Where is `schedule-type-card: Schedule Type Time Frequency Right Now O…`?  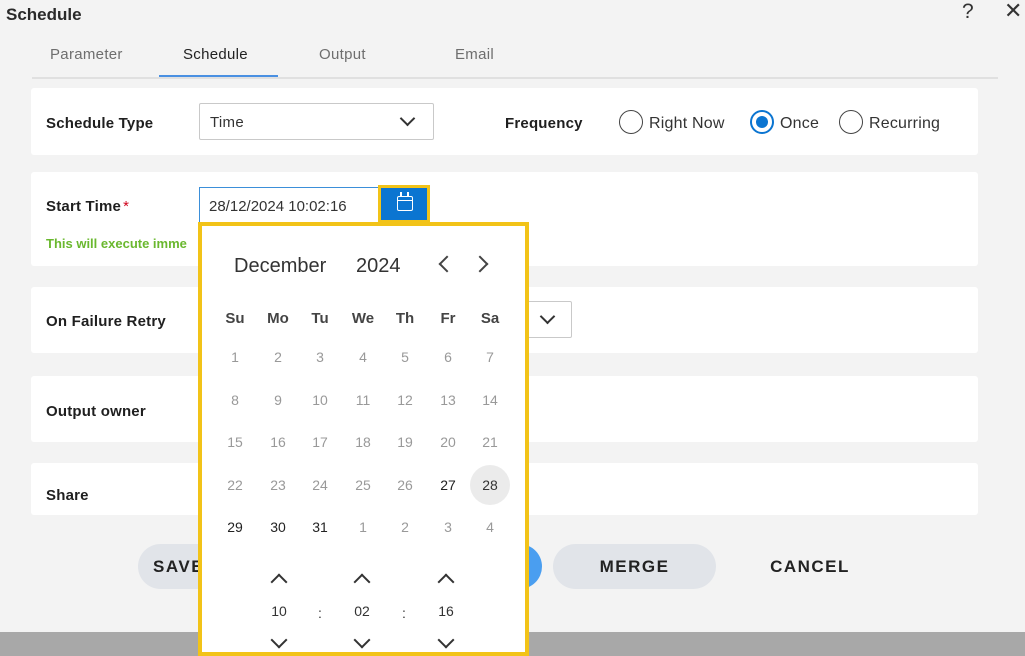
schedule-type-card: Schedule Type Time Frequency Right Now O… is located at coordinates (504, 121).